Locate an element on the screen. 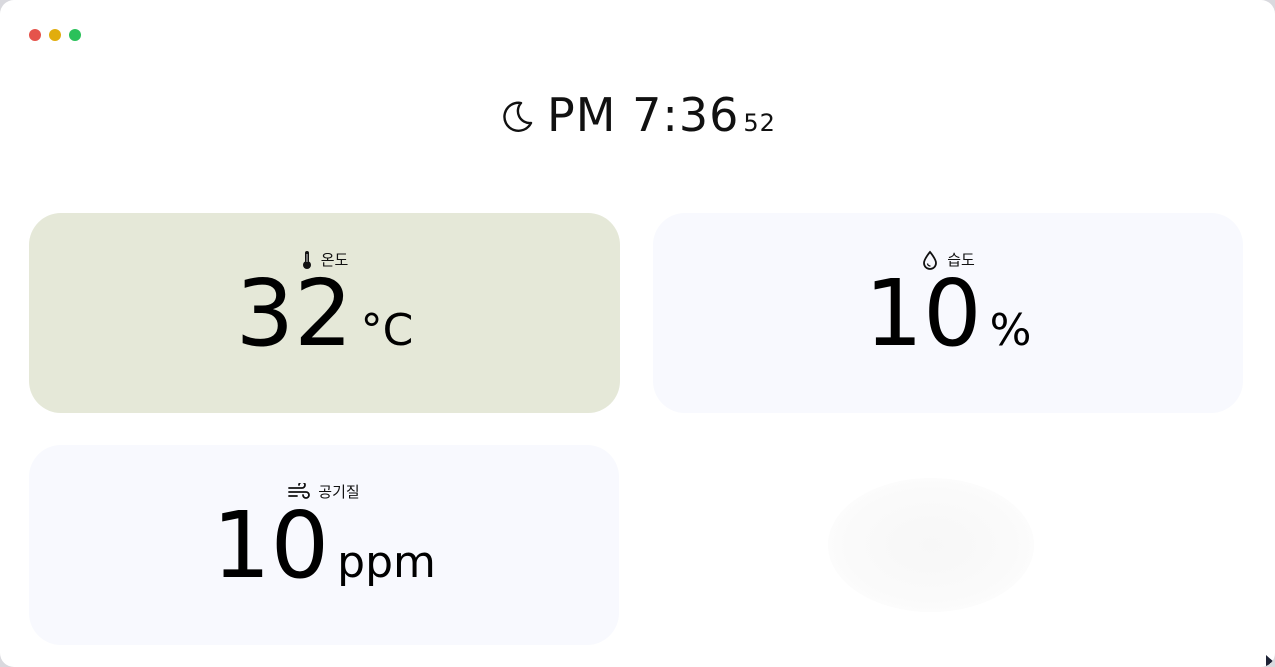 This screenshot has width=1275, height=667. temperature-card: 온도 32 °C is located at coordinates (324, 313).